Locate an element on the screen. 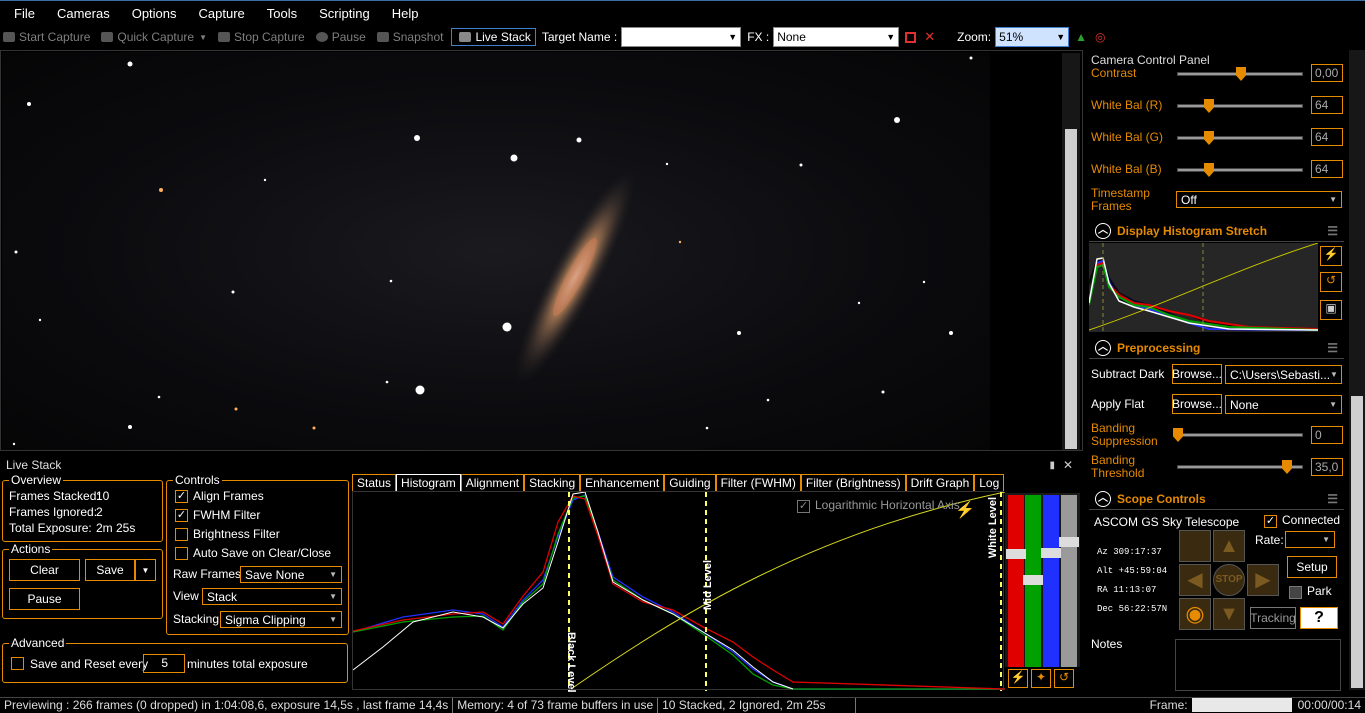  preprocessing-header: ︿ Preprocessing ☰ is located at coordinates (1216, 348).